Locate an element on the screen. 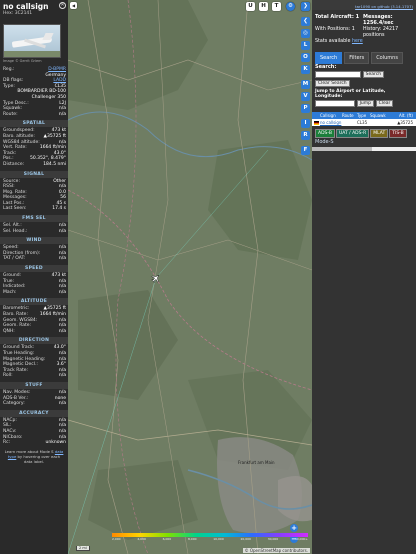 The width and height of the screenshot is (416, 554). col-altitude: Alt. (ft) is located at coordinates (399, 115).